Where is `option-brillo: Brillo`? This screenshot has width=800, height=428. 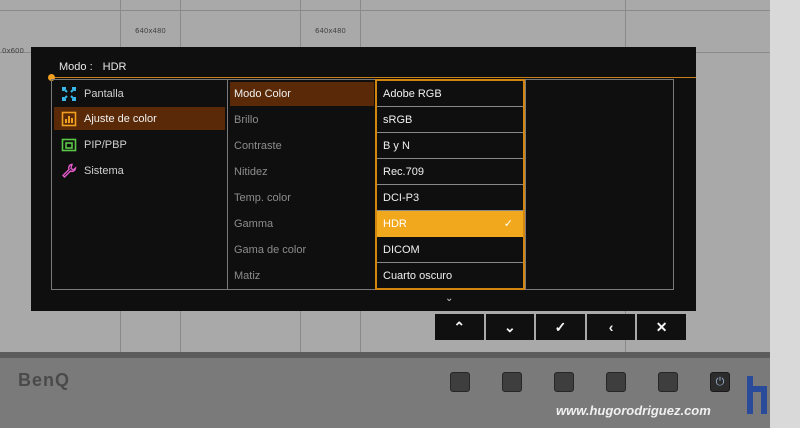
option-brillo: Brillo is located at coordinates (302, 120).